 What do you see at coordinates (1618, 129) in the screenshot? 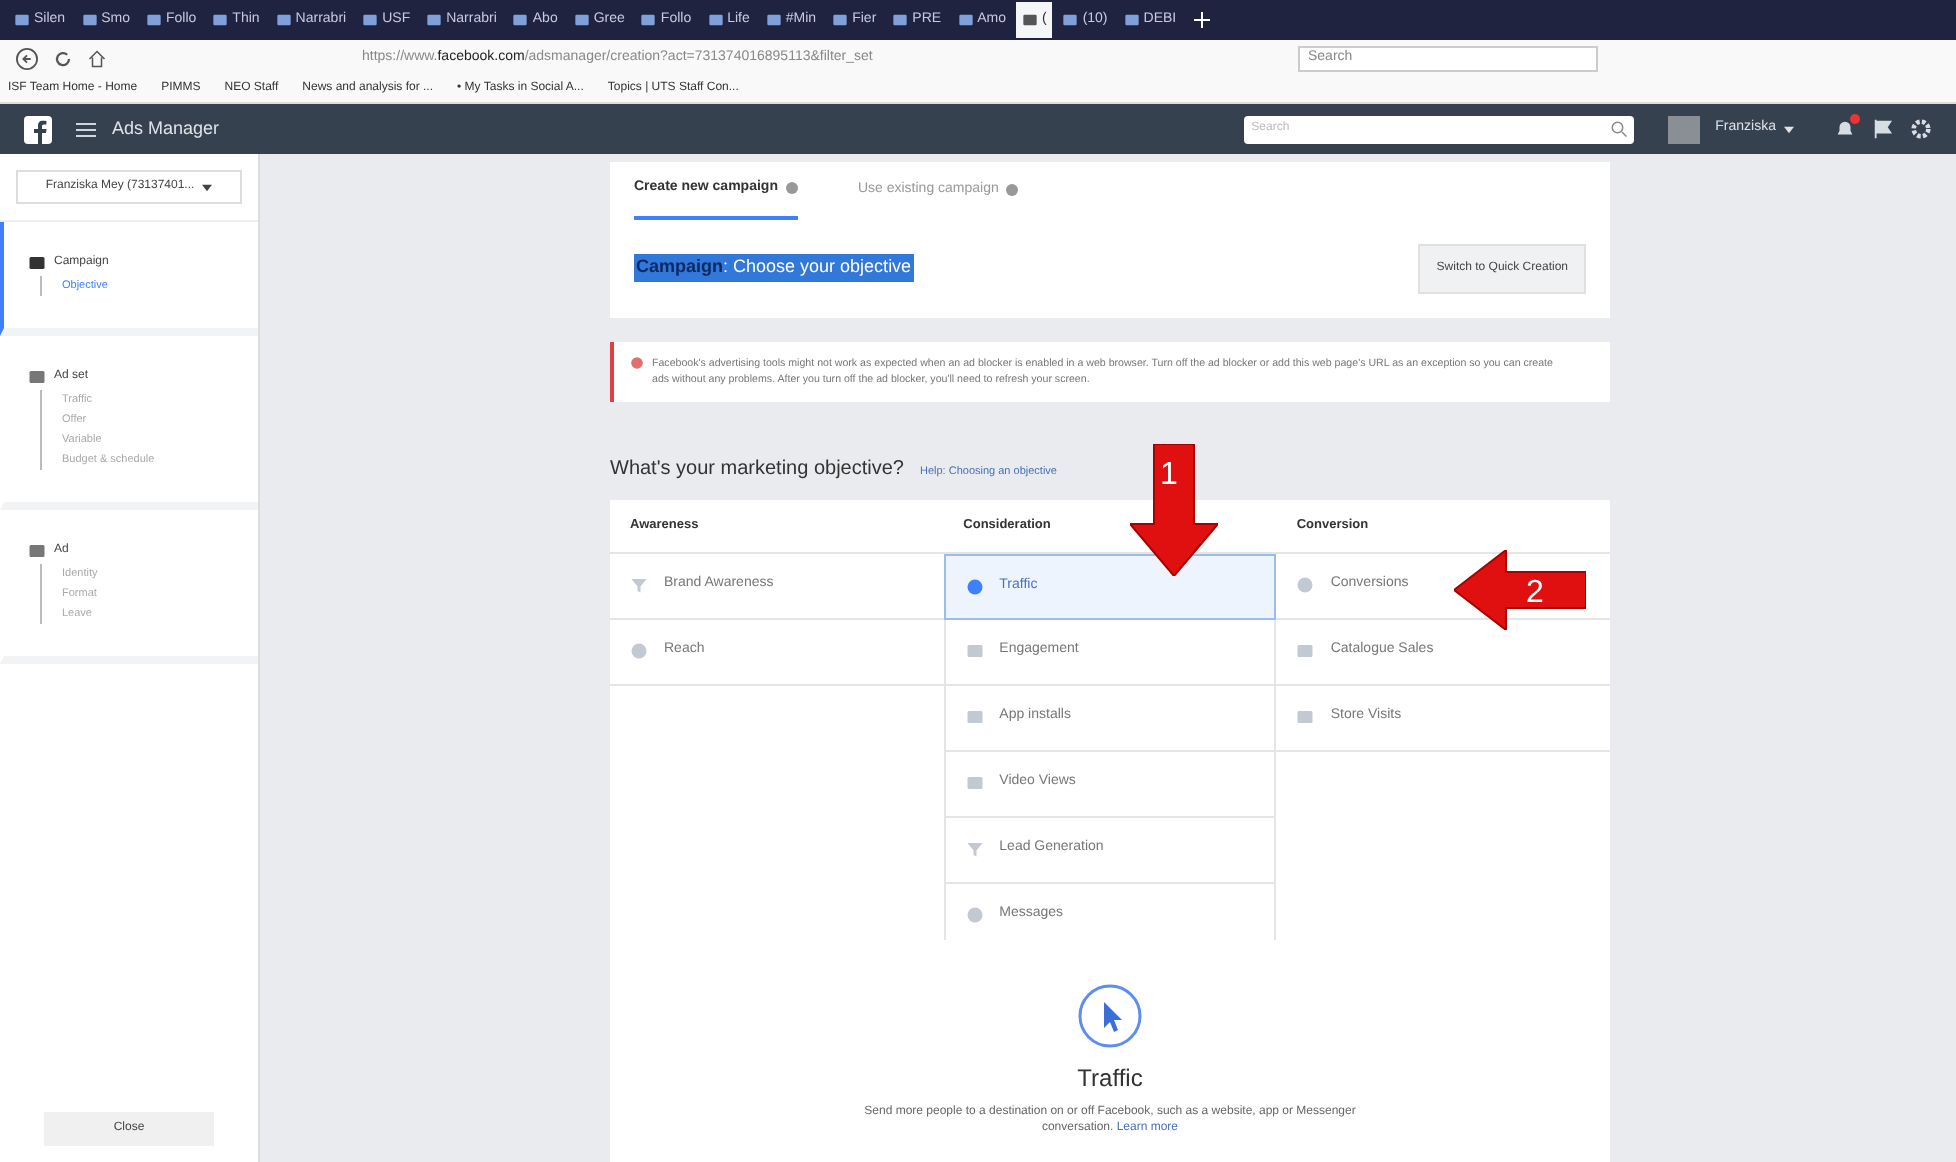
I see `search-icon` at bounding box center [1618, 129].